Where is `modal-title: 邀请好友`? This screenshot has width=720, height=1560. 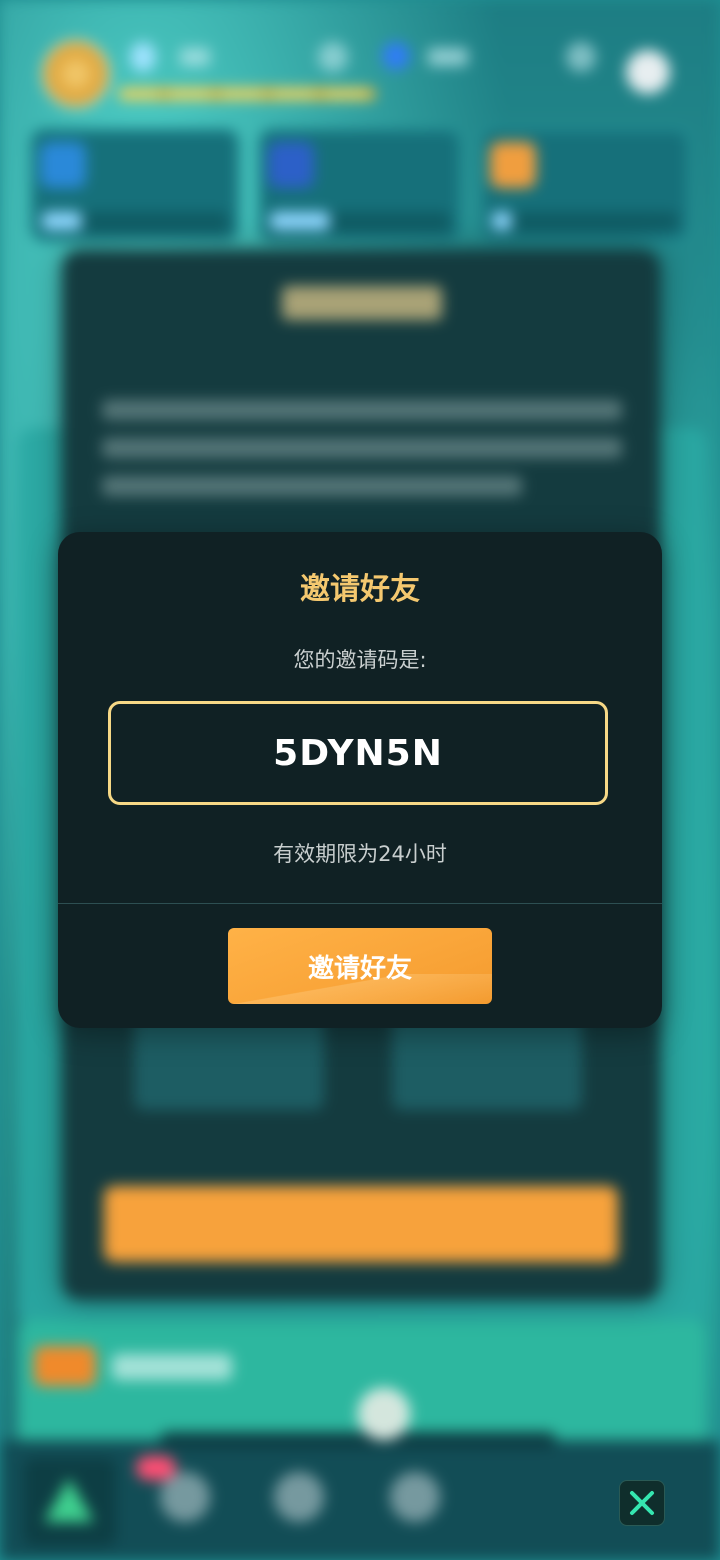
modal-title: 邀请好友 is located at coordinates (360, 589).